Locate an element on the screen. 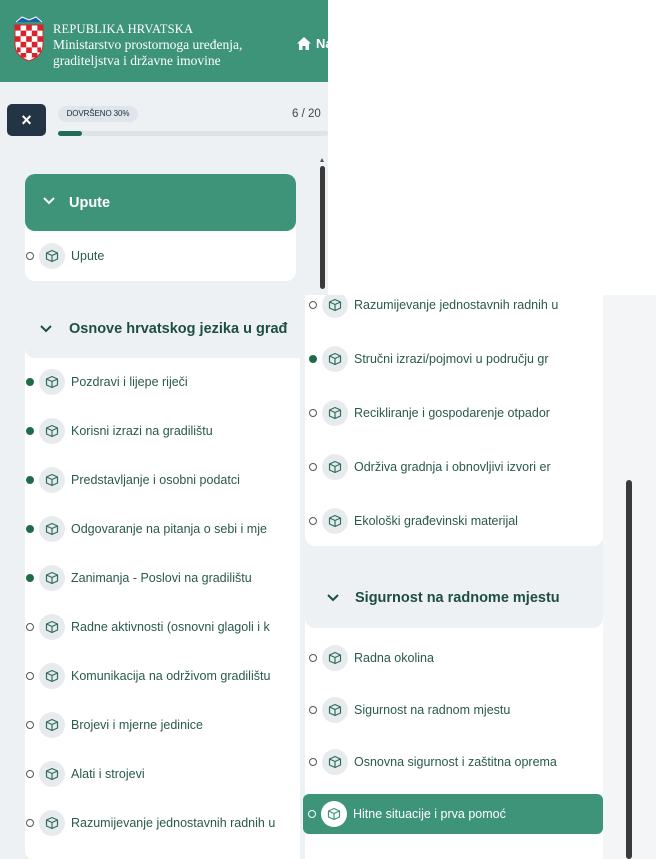 This screenshot has height=859, width=656. lesson-label: Upute is located at coordinates (88, 256).